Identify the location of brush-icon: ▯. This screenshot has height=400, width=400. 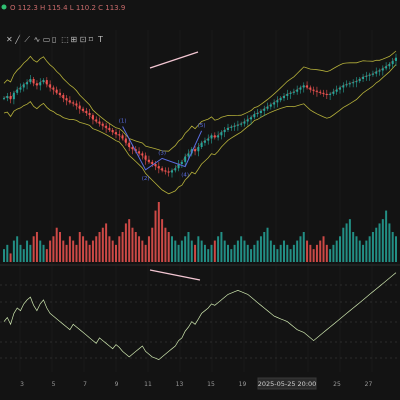
(54, 39).